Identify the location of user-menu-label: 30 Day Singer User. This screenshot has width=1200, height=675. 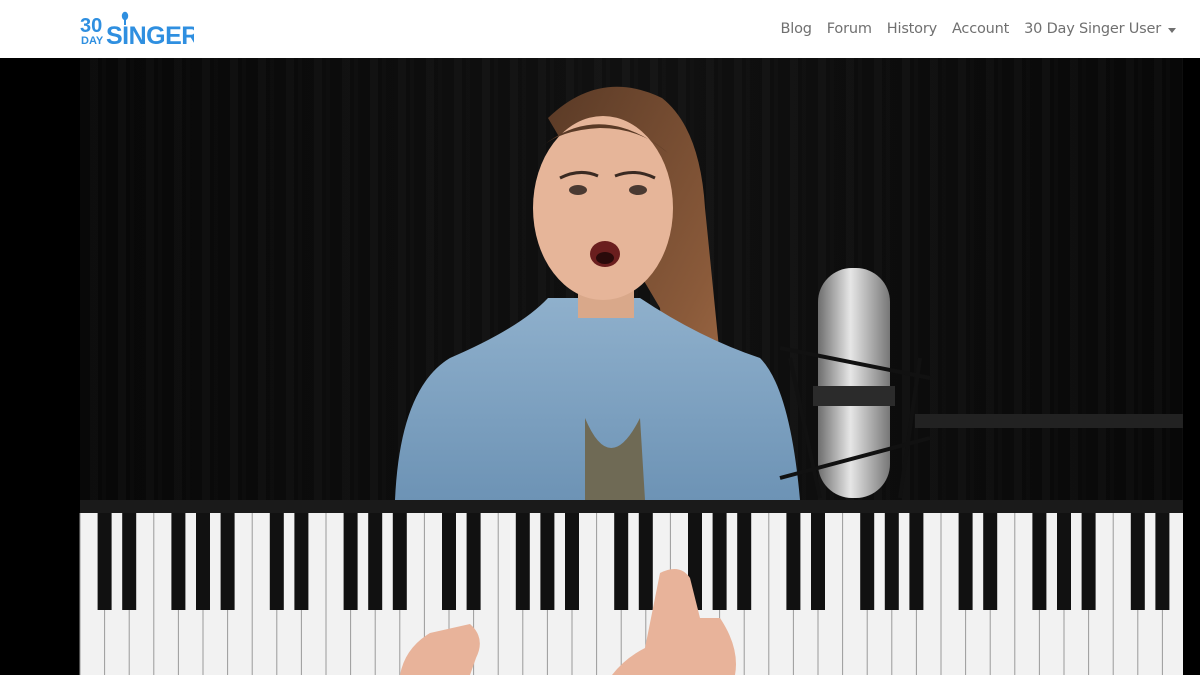
(1092, 29).